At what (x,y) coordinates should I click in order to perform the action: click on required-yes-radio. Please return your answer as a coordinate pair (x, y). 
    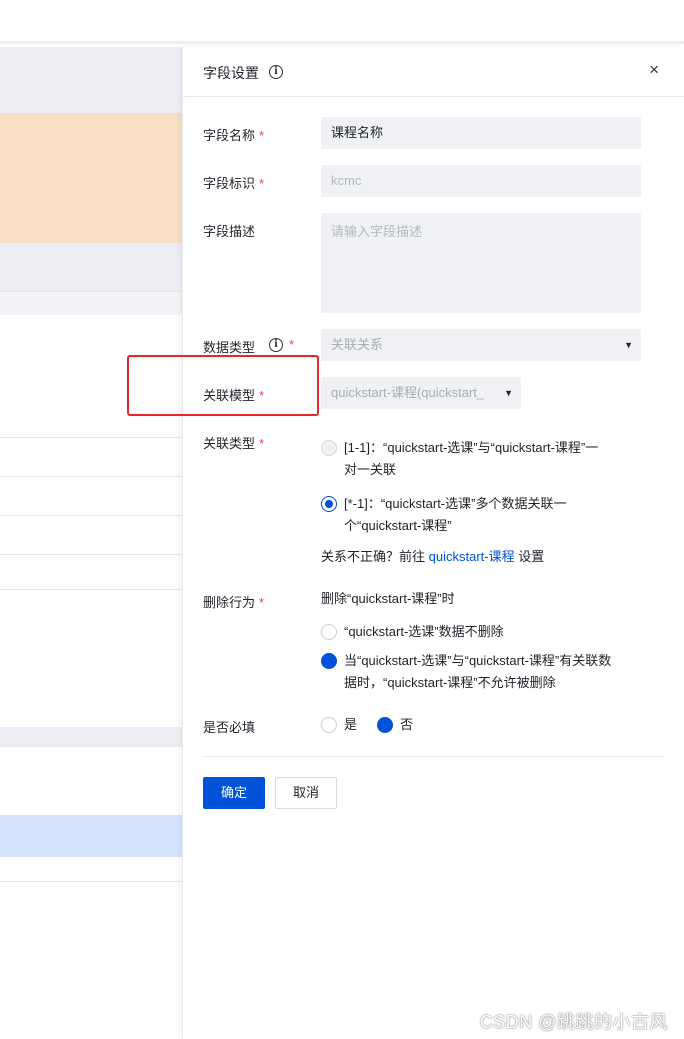
    Looking at the image, I should click on (329, 725).